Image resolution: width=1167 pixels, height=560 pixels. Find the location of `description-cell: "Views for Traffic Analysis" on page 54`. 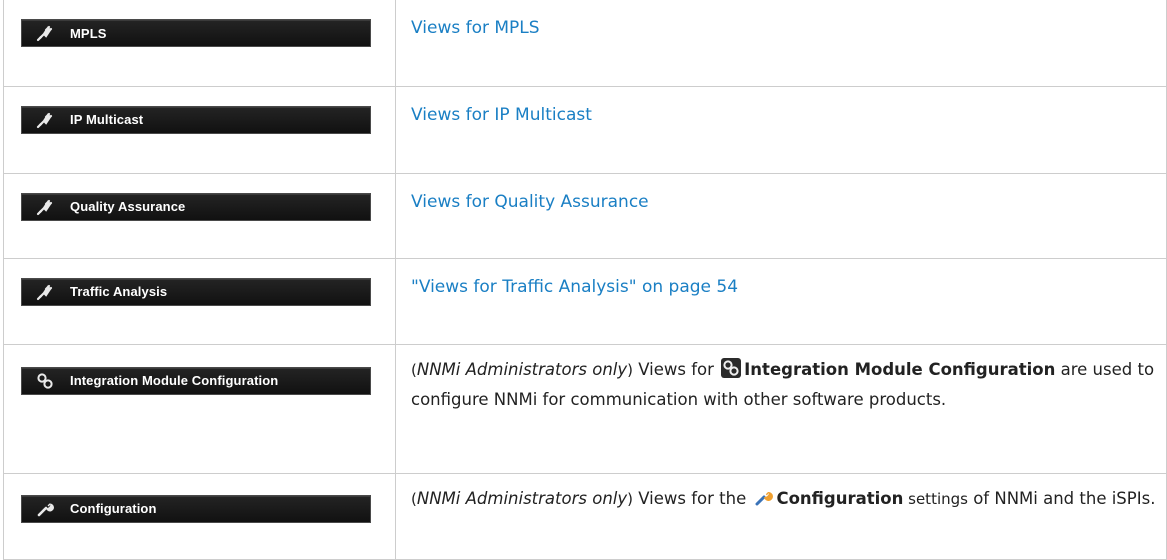

description-cell: "Views for Traffic Analysis" on page 54 is located at coordinates (781, 301).